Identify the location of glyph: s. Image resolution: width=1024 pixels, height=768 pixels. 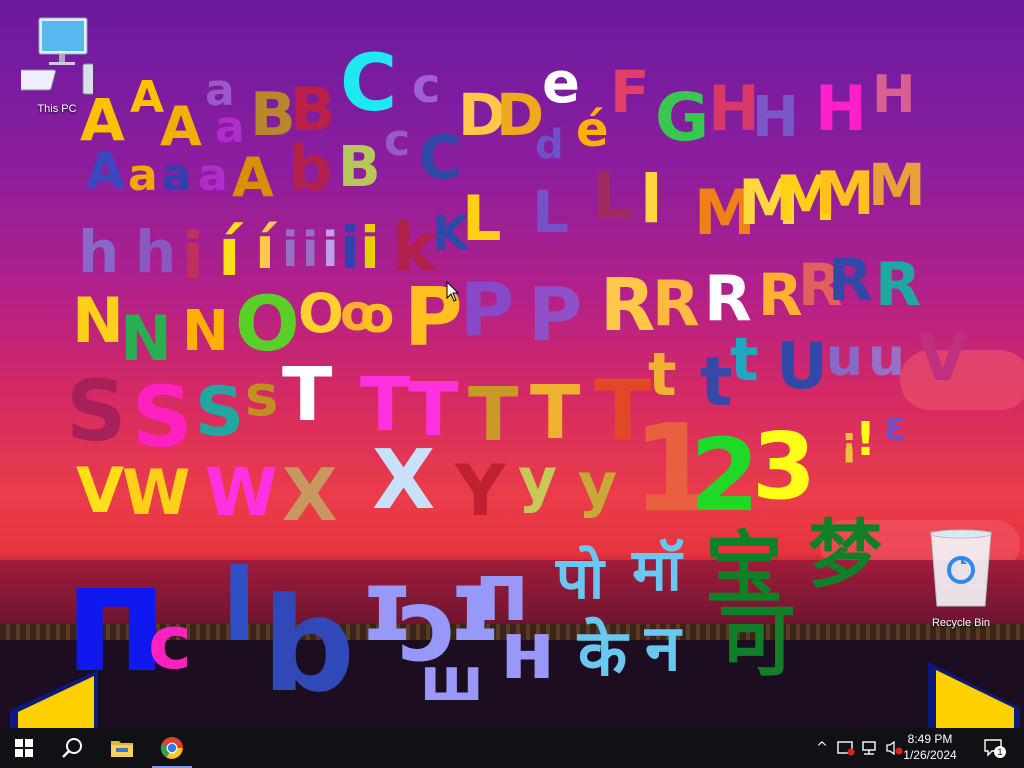
(261, 396).